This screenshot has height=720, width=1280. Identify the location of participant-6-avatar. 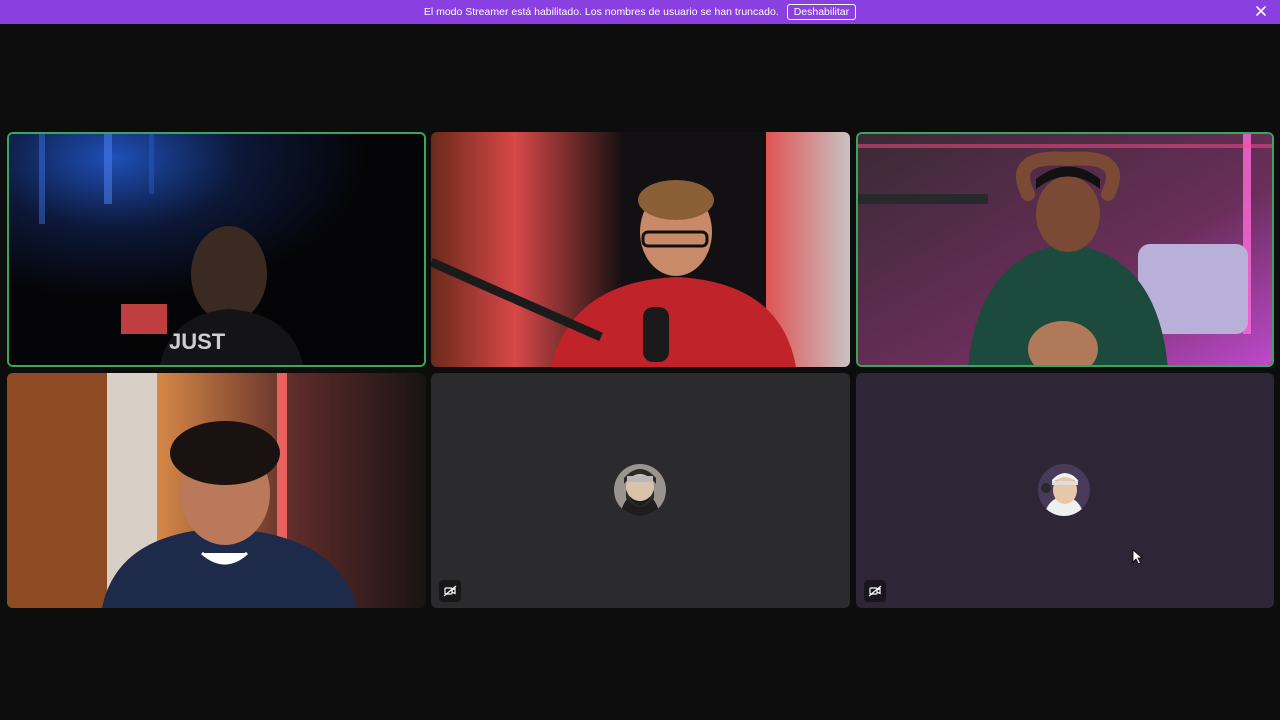
(1064, 490).